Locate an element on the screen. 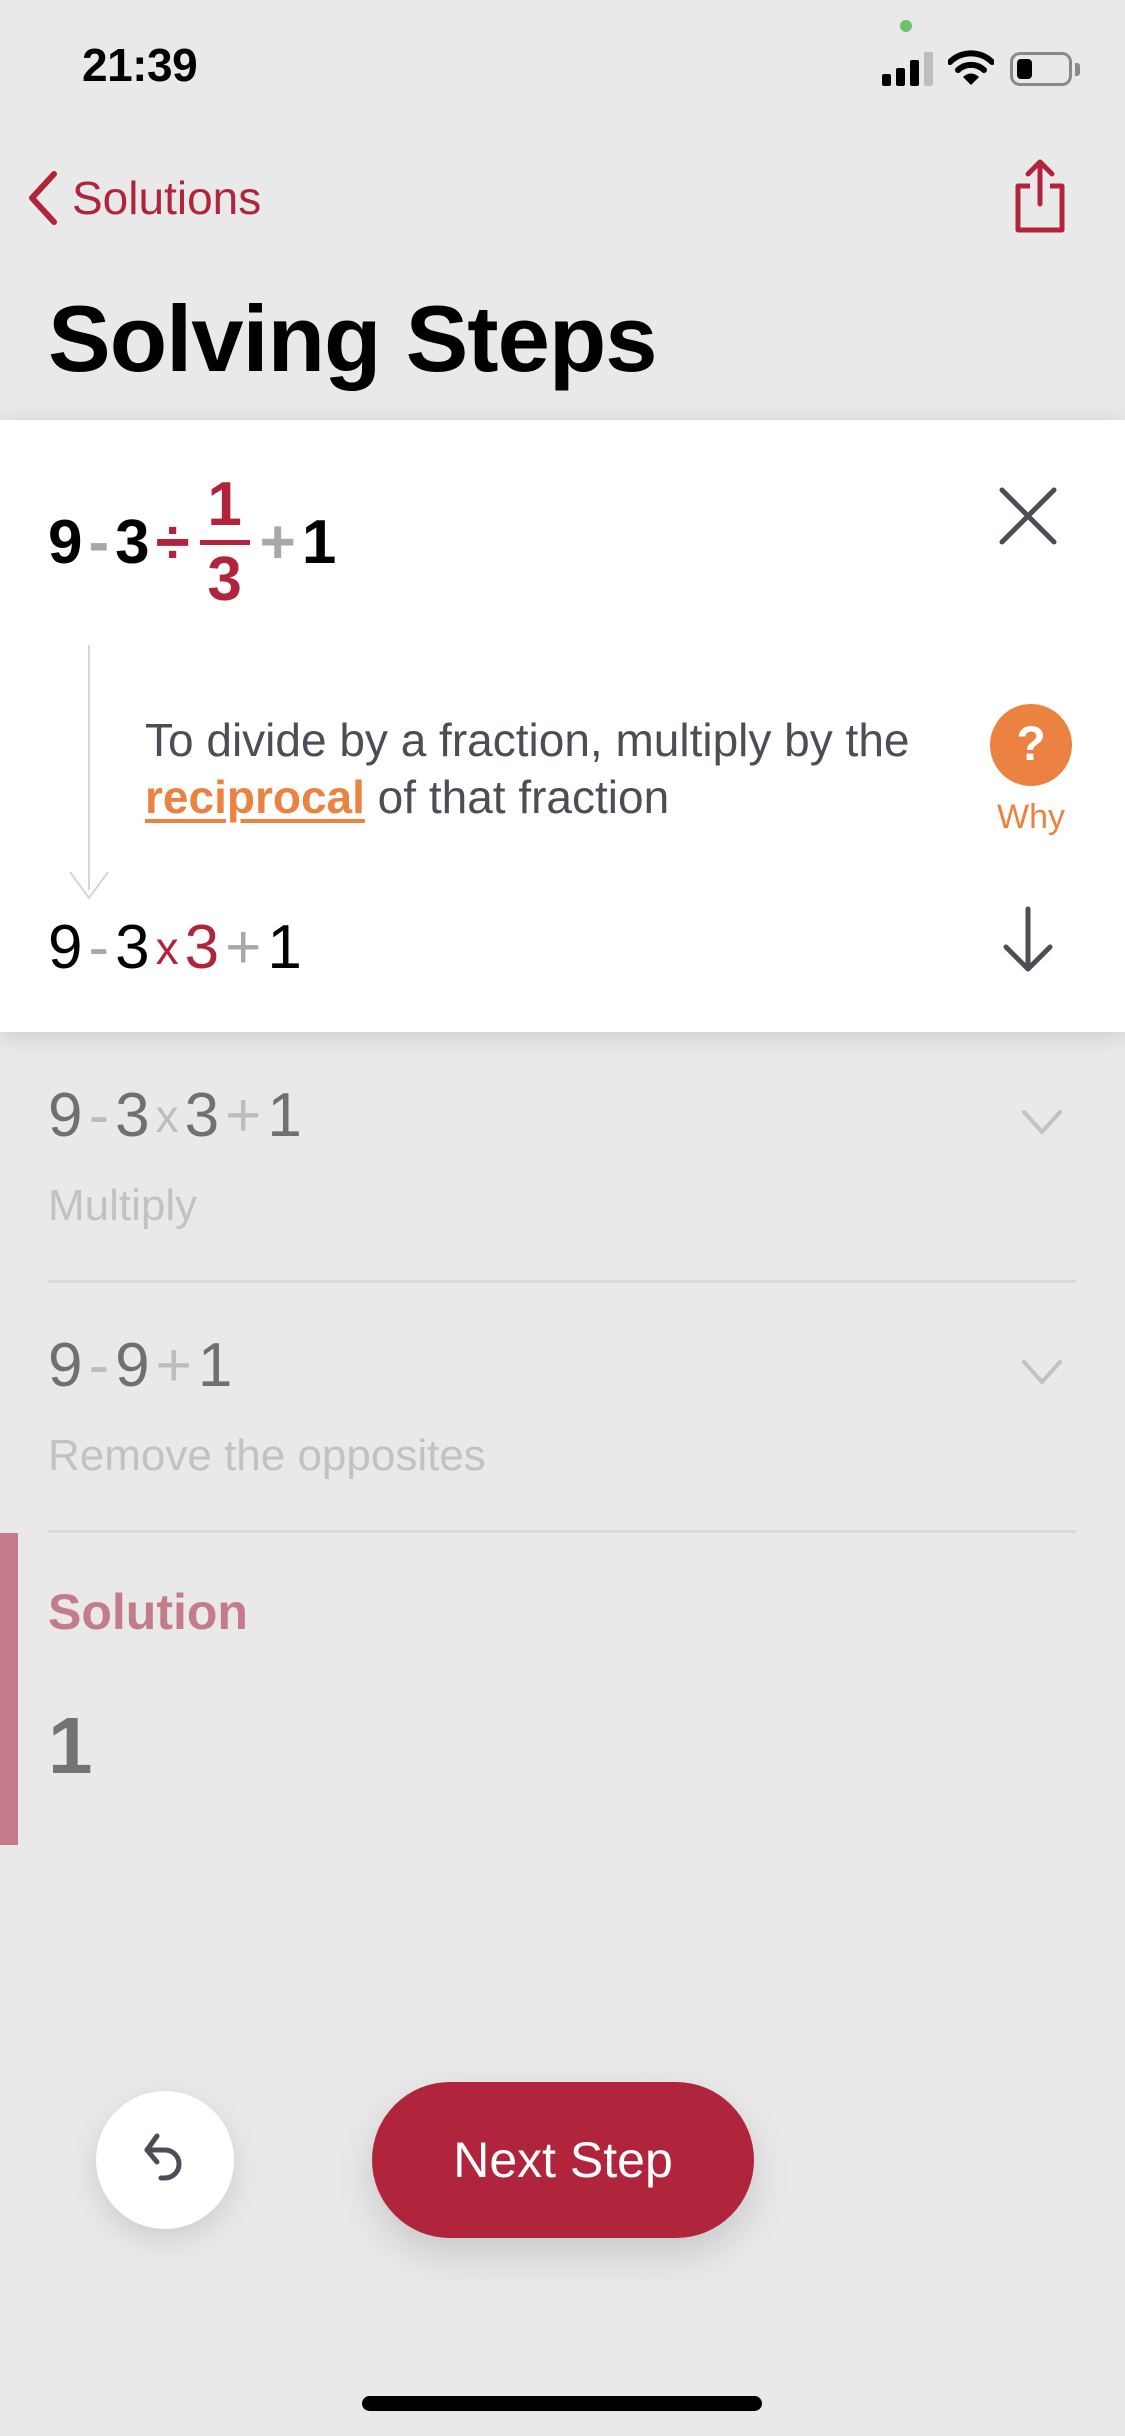 The height and width of the screenshot is (2436, 1125). page-title: Solving Steps is located at coordinates (353, 338).